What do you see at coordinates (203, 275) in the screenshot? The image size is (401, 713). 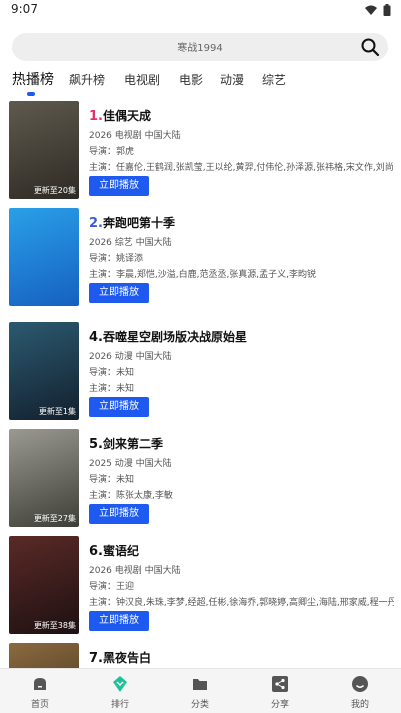 I see `item-cast: 主演：李晨,郑恺,沙溢,白鹿,范丞丞,张真源,孟子义,李昀锐` at bounding box center [203, 275].